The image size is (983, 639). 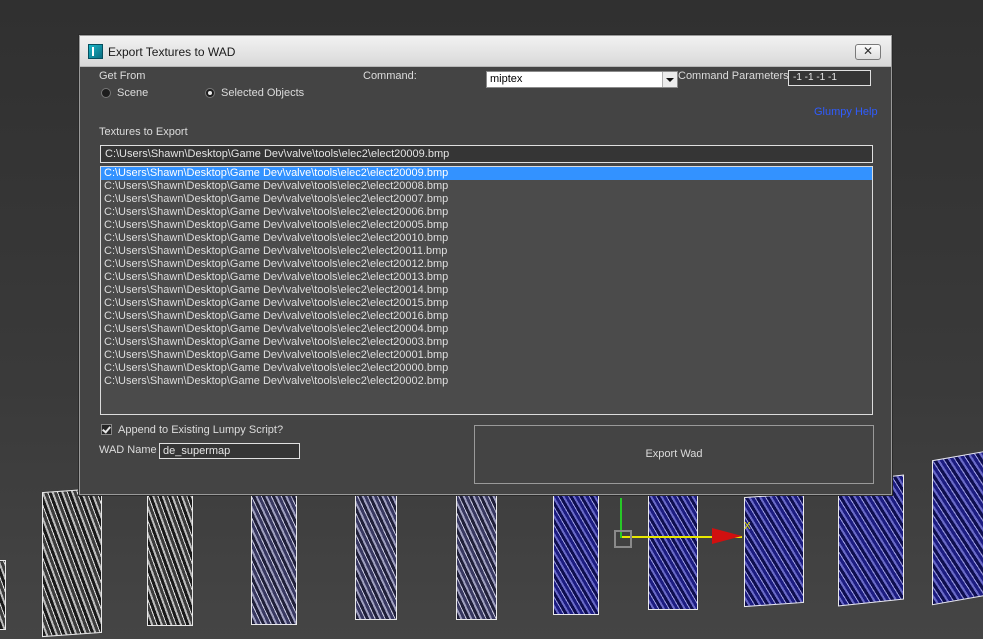 I want to click on export-wad-button: Export Wad, so click(x=674, y=454).